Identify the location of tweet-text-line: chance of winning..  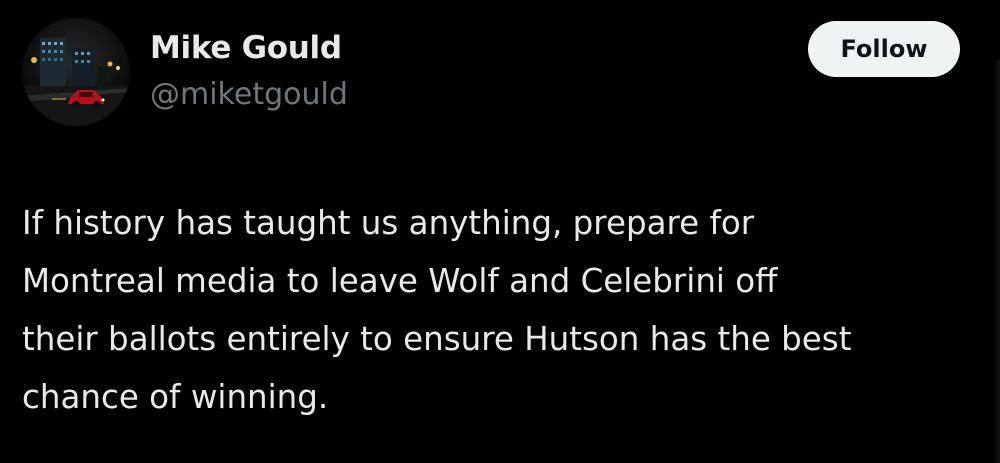
(175, 397).